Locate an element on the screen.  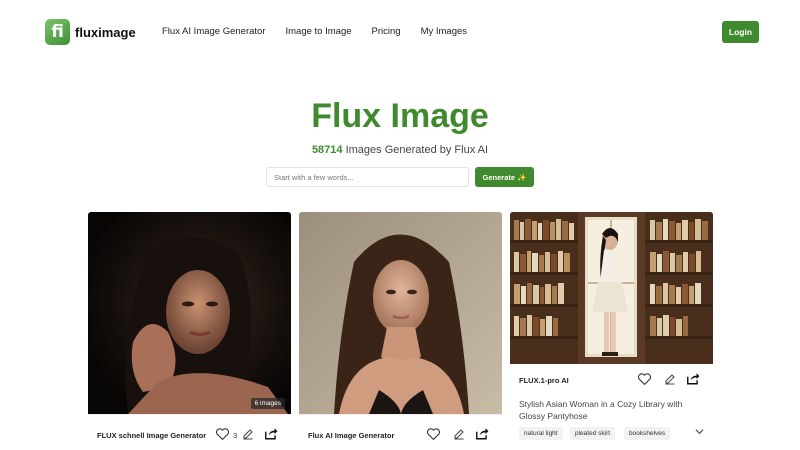
page-title: Flux Image is located at coordinates (400, 116).